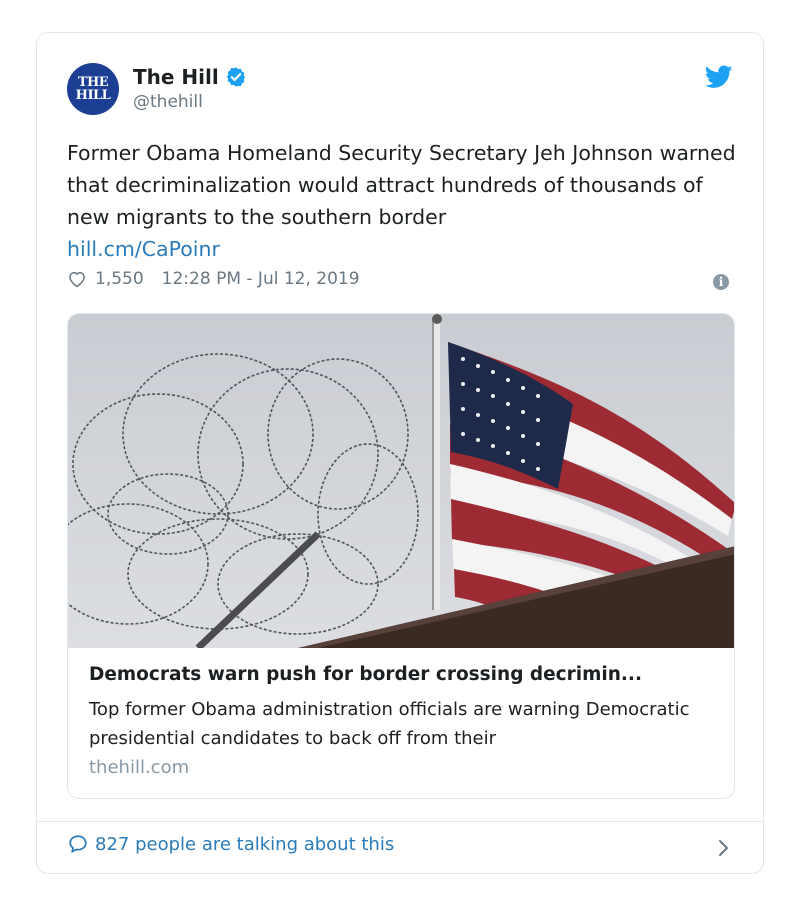 The width and height of the screenshot is (800, 912). What do you see at coordinates (77, 279) in the screenshot?
I see `heart-icon` at bounding box center [77, 279].